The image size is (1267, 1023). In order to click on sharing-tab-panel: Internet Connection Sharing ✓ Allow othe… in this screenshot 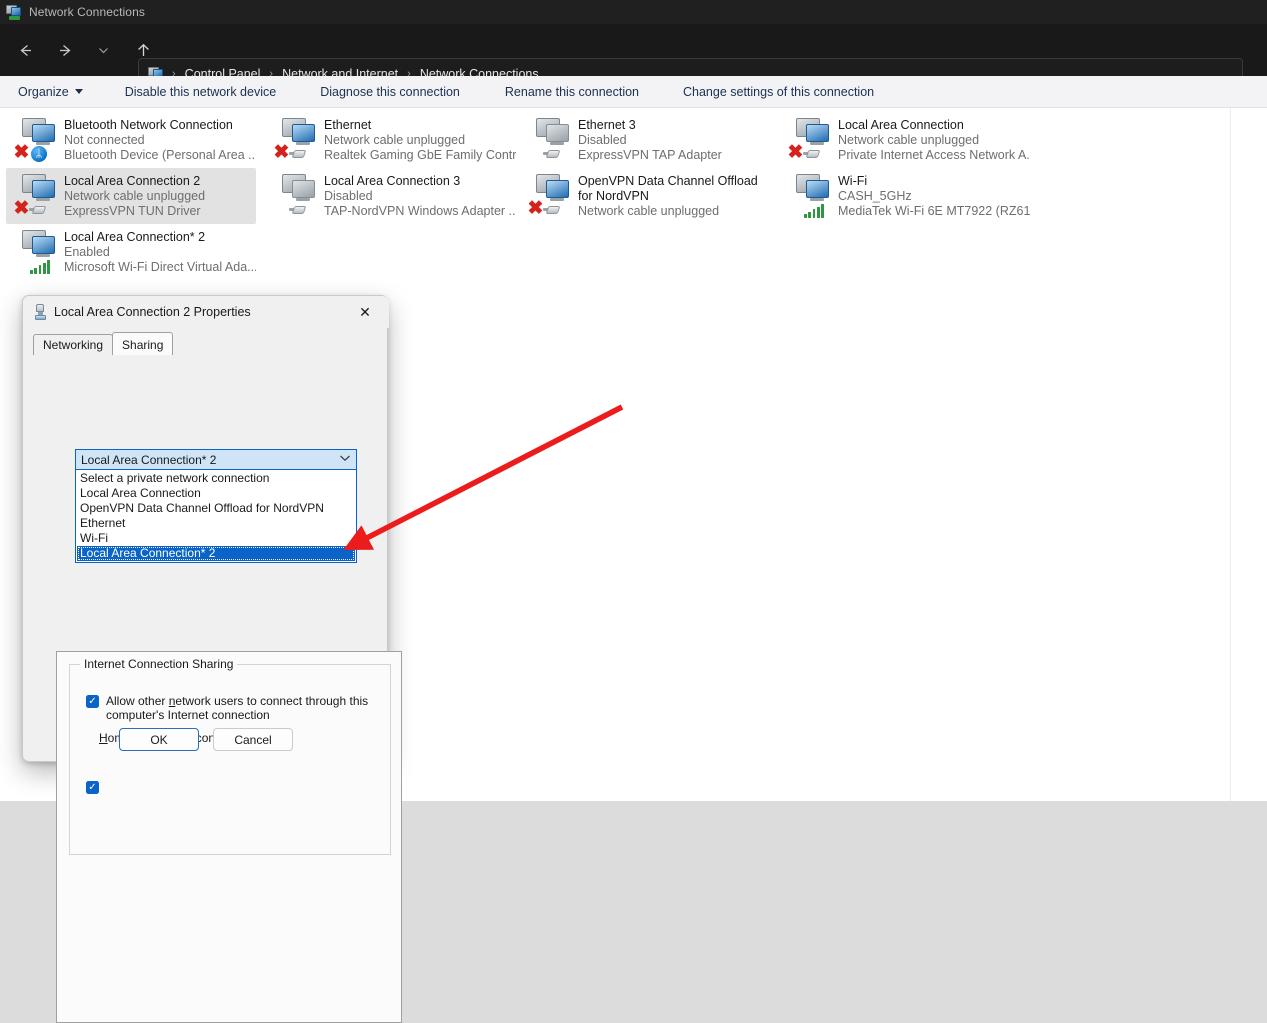, I will do `click(229, 837)`.